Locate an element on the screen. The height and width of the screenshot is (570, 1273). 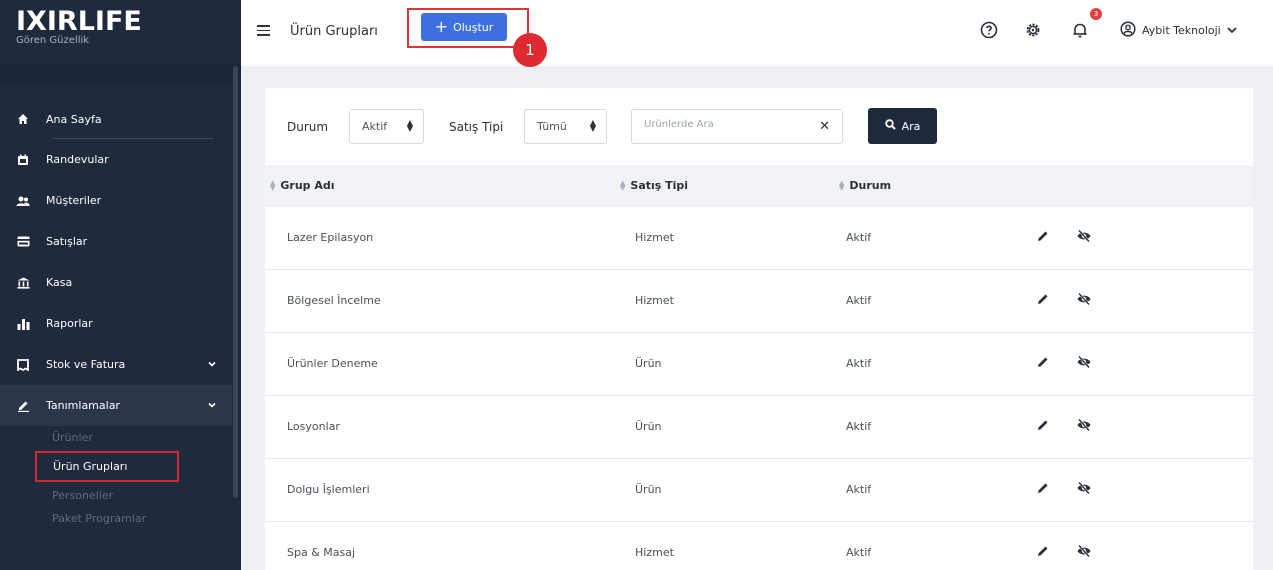
sidebar-subitem-package-programs: Paket Programlar is located at coordinates (107, 518).